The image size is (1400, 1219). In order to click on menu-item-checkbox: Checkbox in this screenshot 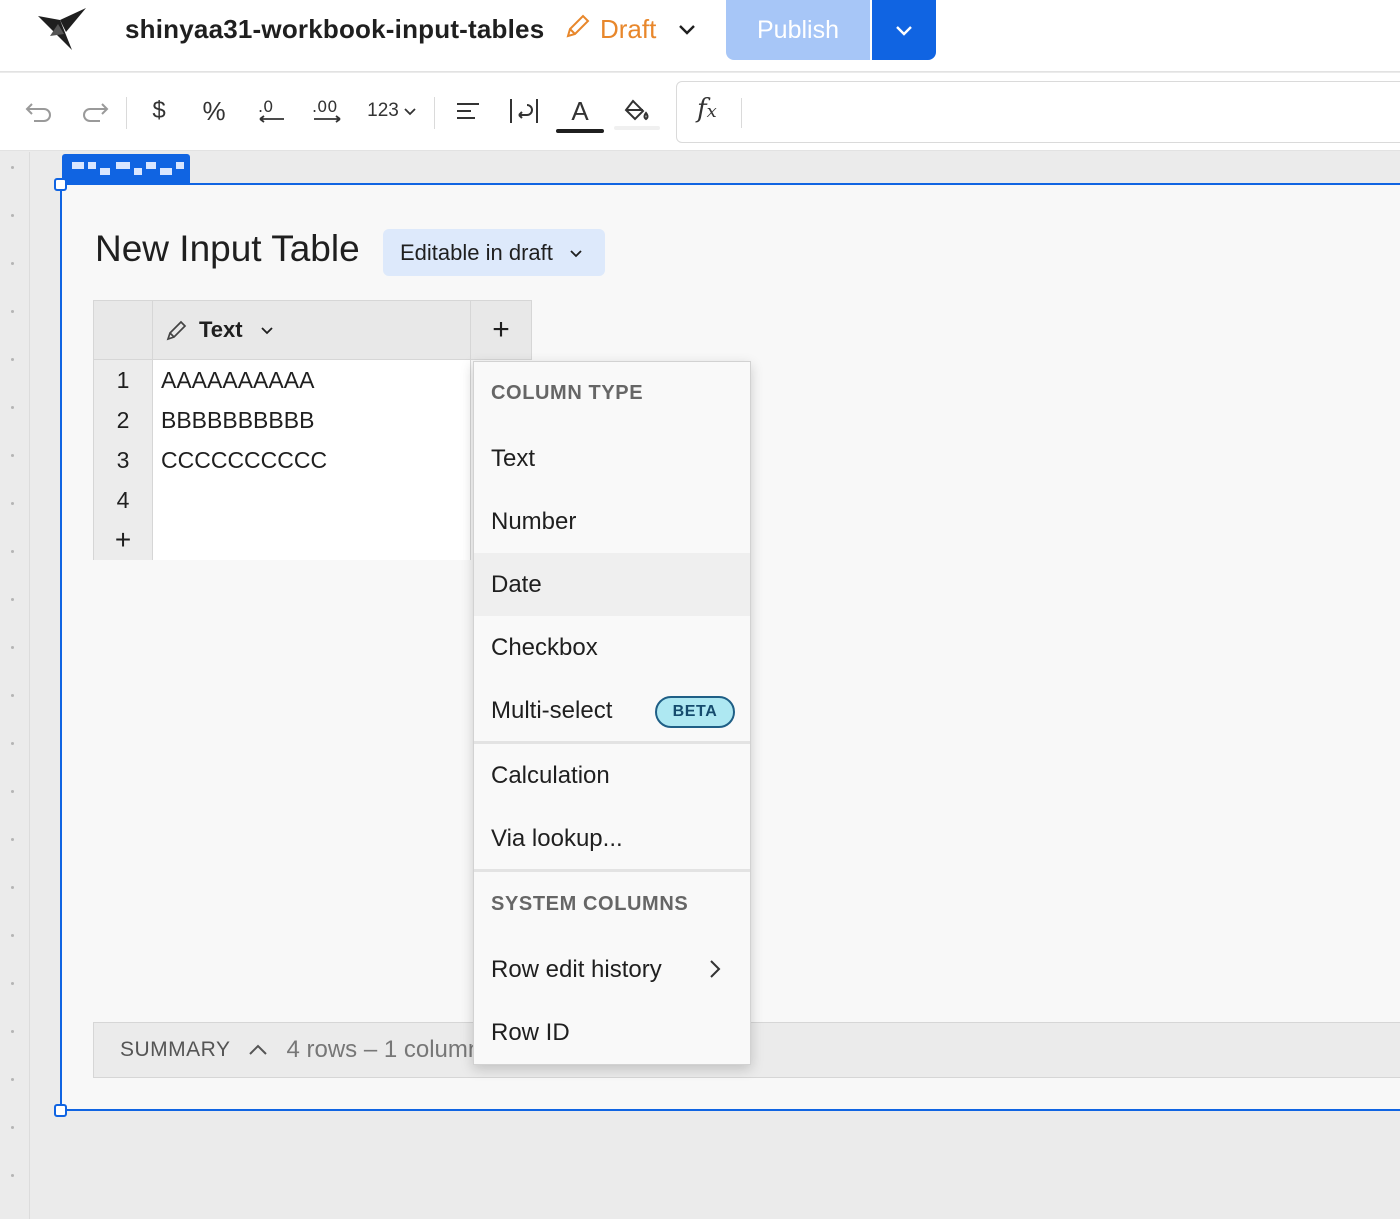, I will do `click(612, 647)`.